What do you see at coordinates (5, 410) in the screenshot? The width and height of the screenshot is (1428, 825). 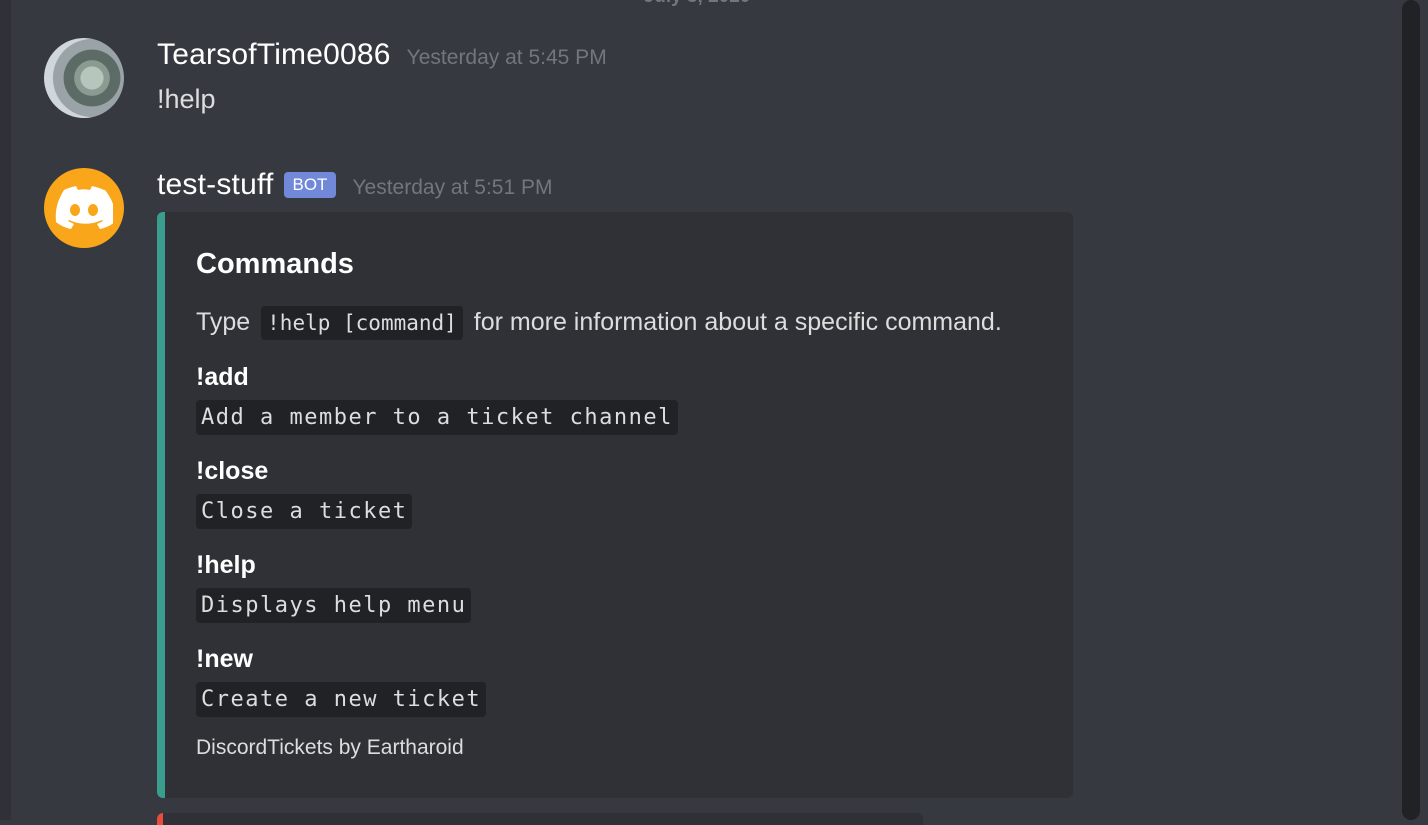 I see `channel-sidebar-edge` at bounding box center [5, 410].